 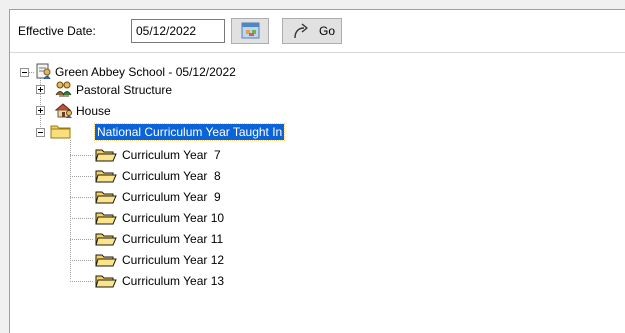 I want to click on effective-date-input, so click(x=178, y=31).